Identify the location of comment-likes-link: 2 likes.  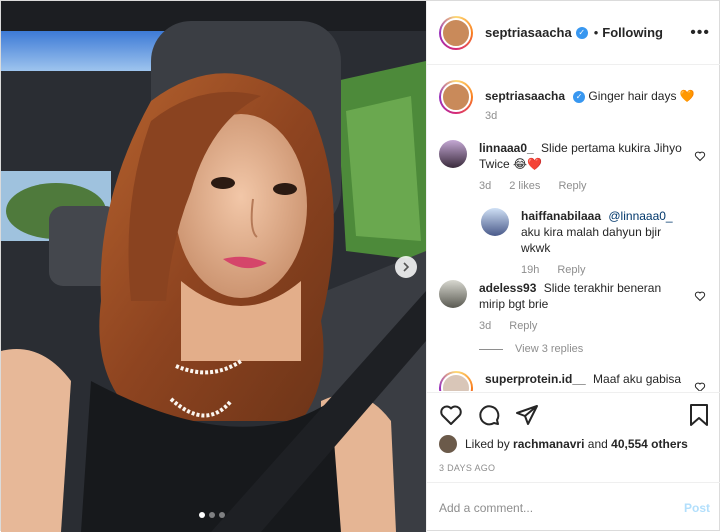
(524, 186).